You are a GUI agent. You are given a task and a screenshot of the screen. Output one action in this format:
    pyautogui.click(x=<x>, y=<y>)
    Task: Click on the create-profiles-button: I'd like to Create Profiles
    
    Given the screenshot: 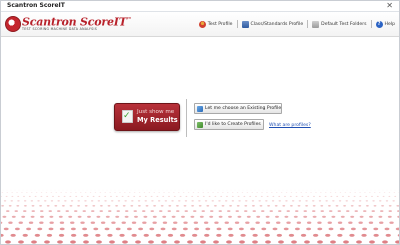 What is the action you would take?
    pyautogui.click(x=229, y=124)
    